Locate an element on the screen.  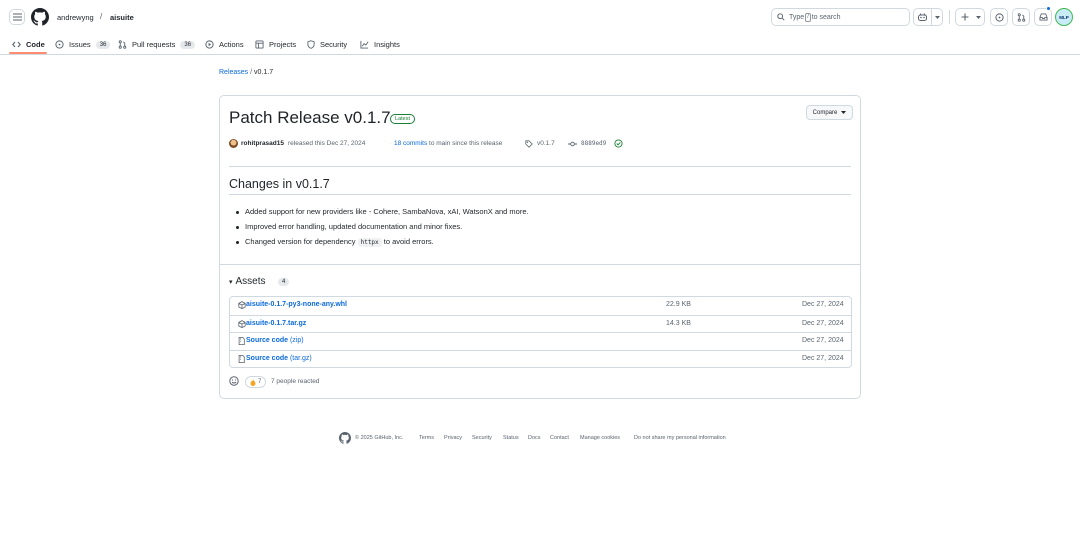
tab-insights: Insights is located at coordinates (380, 44).